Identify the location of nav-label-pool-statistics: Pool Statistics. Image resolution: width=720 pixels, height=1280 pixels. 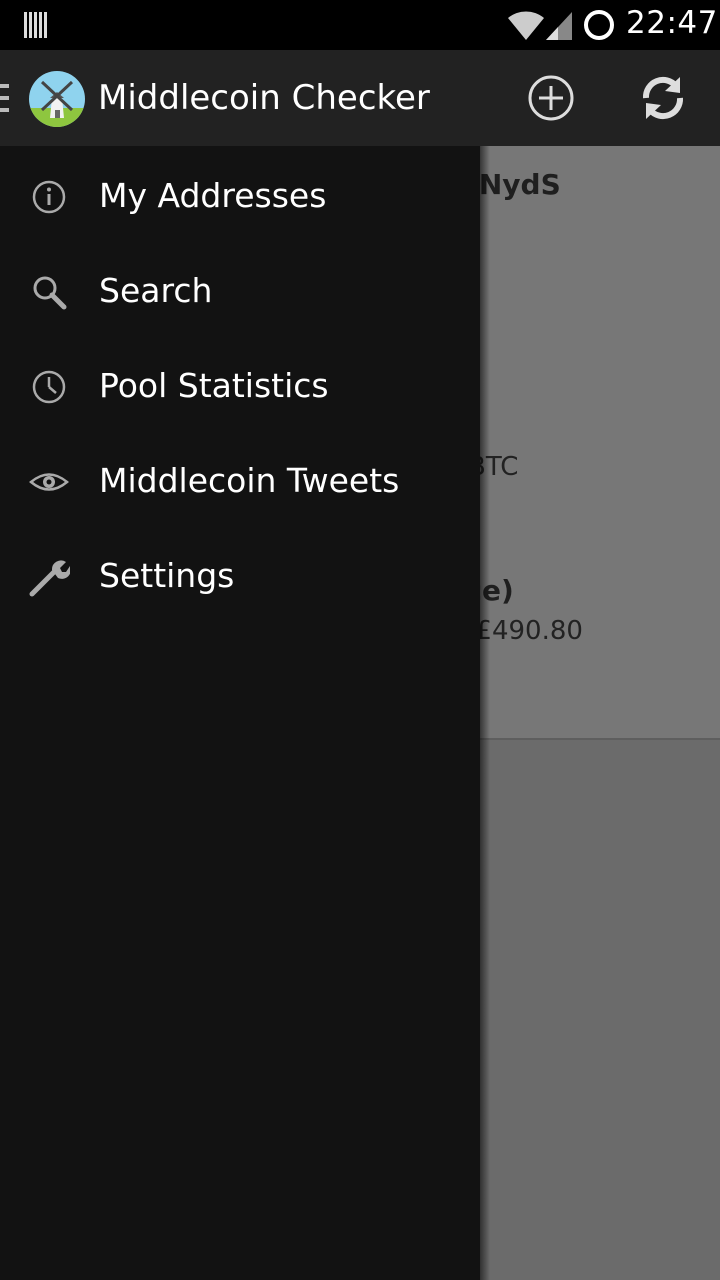
(214, 385).